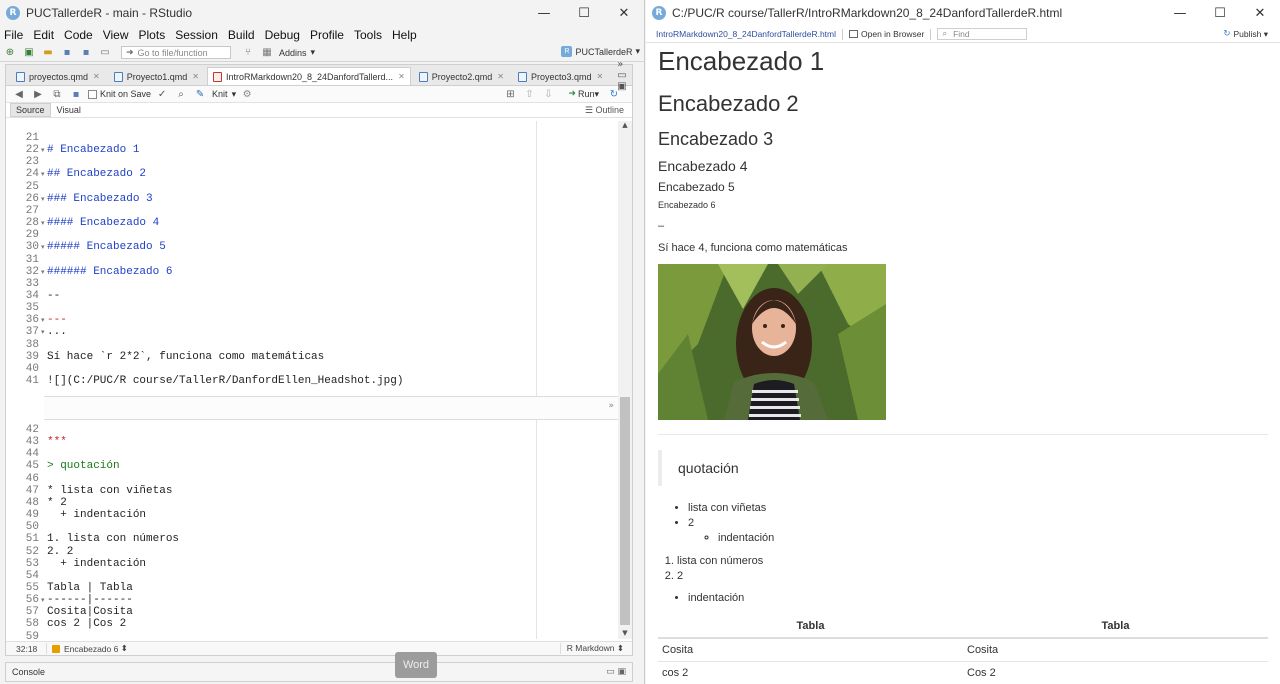  Describe the element at coordinates (48, 53) in the screenshot. I see `open-file-icon: ▬` at that location.